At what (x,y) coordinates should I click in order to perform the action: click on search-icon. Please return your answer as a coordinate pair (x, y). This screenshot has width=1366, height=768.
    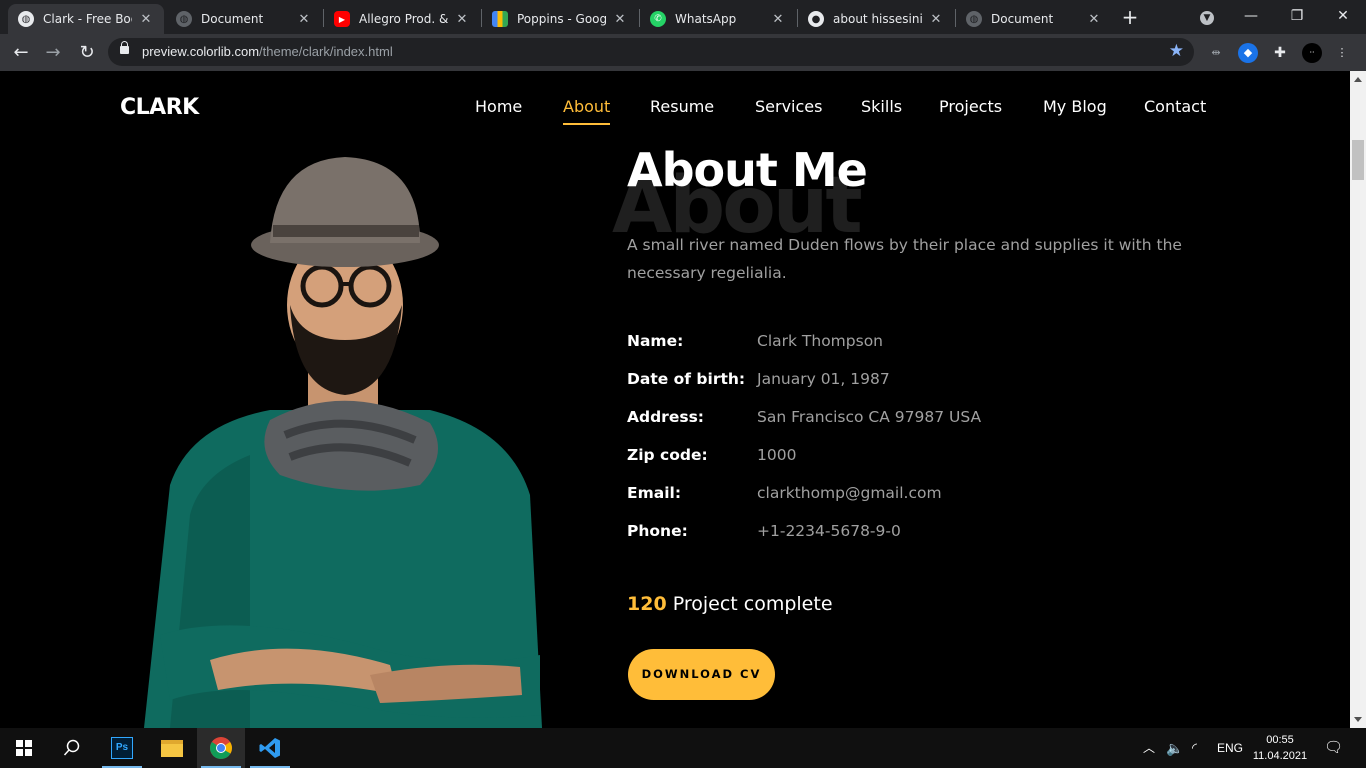
    Looking at the image, I should click on (71, 747).